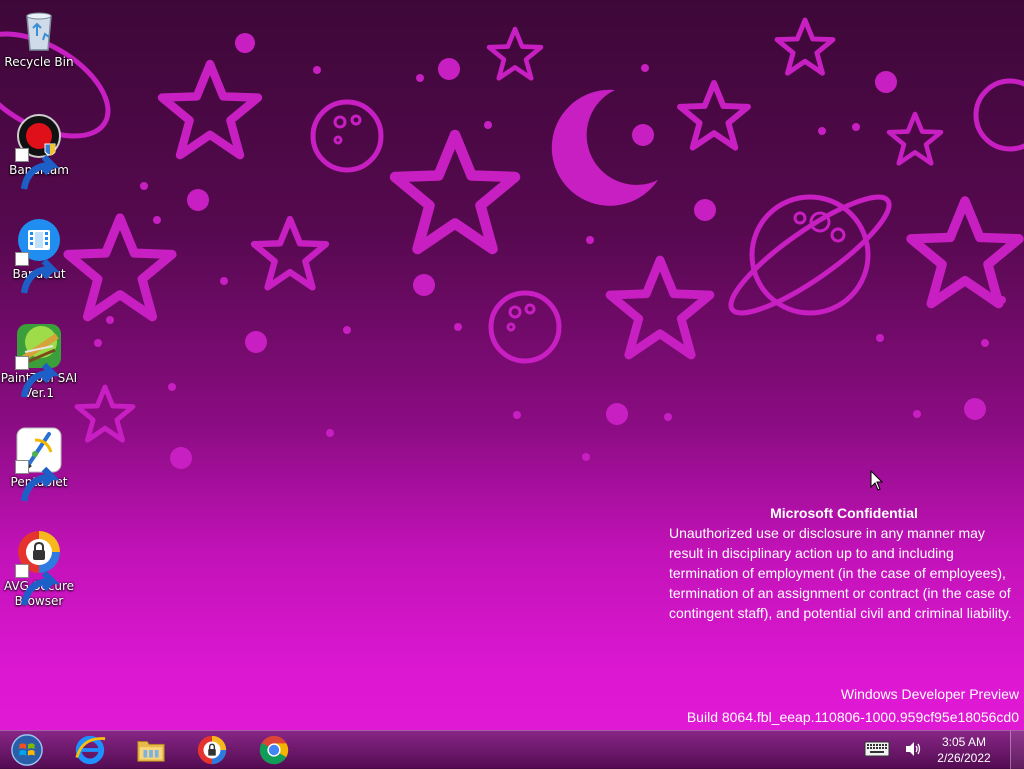 This screenshot has width=1024, height=769. I want to click on bandicam-icon, so click(39, 152).